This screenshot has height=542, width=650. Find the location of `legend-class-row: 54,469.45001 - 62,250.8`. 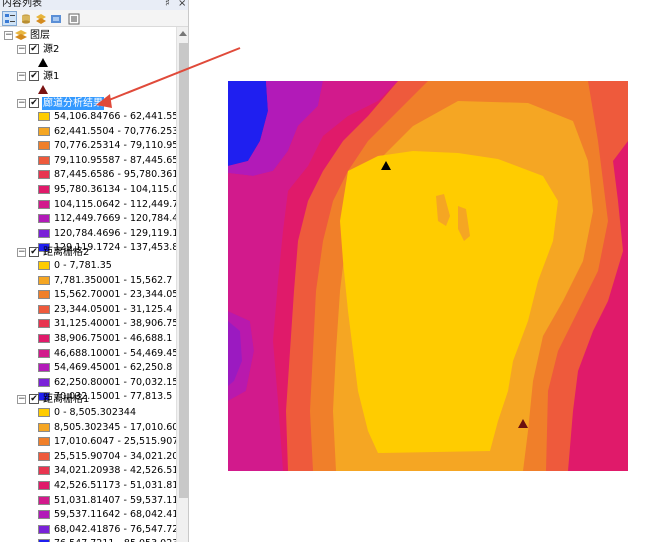

legend-class-row: 54,469.45001 - 62,250.8 is located at coordinates (88, 367).